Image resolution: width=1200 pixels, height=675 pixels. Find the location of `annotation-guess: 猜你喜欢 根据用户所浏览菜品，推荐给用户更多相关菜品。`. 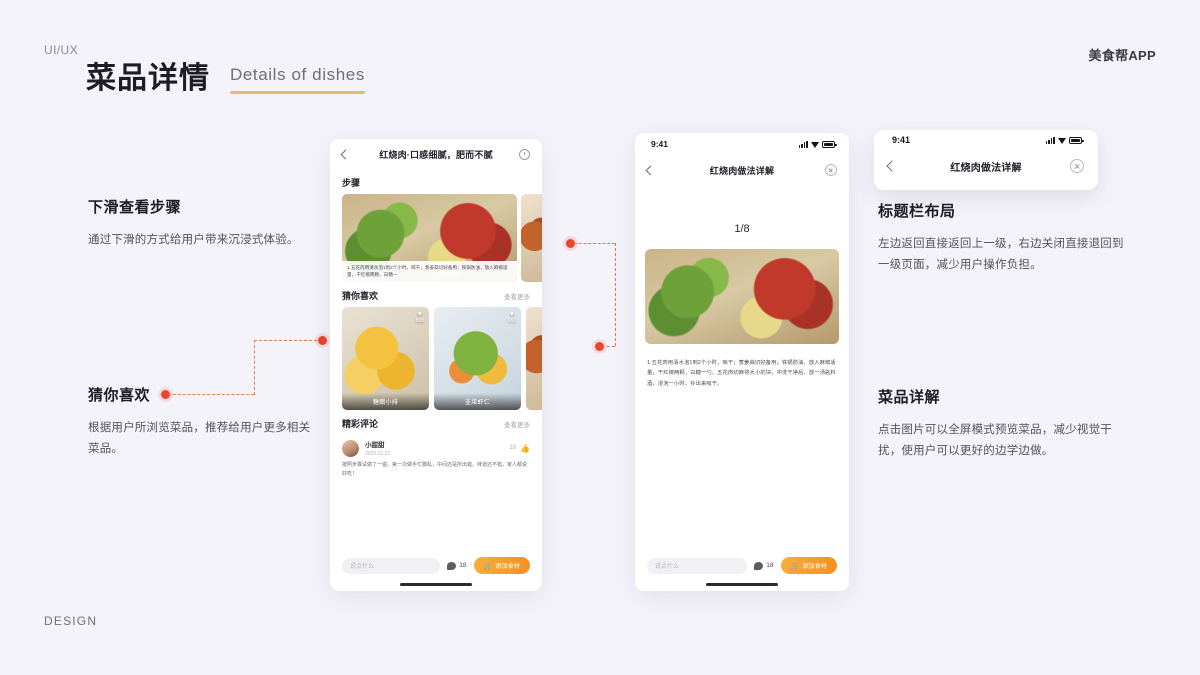

annotation-guess: 猜你喜欢 根据用户所浏览菜品，推荐给用户更多相关菜品。 is located at coordinates (204, 422).